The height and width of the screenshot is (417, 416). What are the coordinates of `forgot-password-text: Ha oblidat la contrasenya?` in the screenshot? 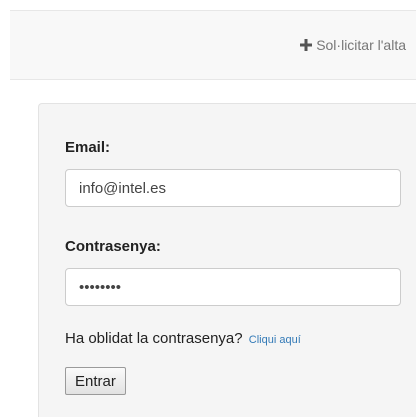 It's located at (154, 338).